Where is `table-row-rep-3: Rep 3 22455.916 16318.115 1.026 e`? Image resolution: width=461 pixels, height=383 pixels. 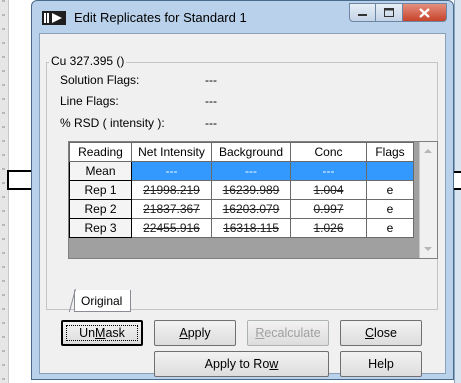 table-row-rep-3: Rep 3 22455.916 16318.115 1.026 e is located at coordinates (241, 228).